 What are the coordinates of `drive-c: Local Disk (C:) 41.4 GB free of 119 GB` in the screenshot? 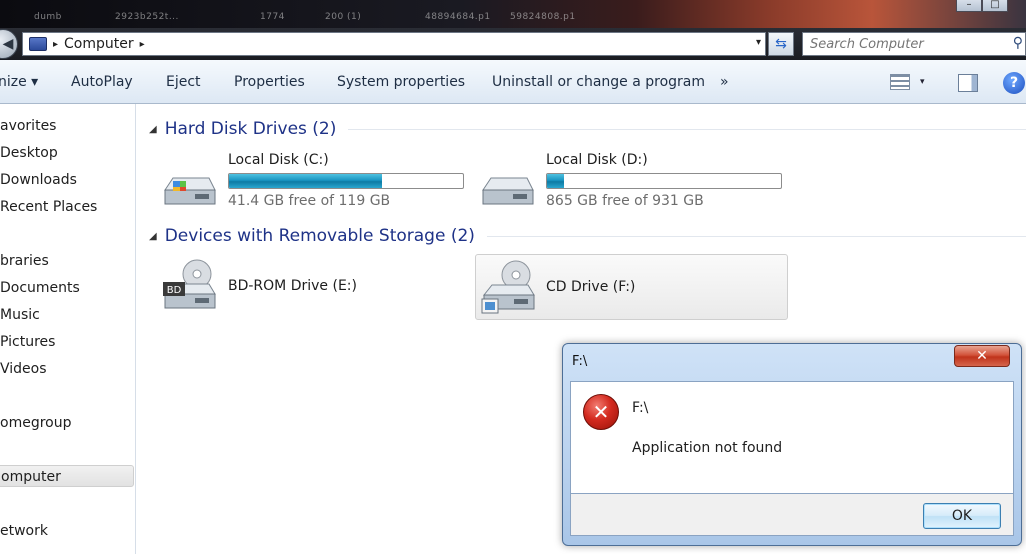 It's located at (316, 182).